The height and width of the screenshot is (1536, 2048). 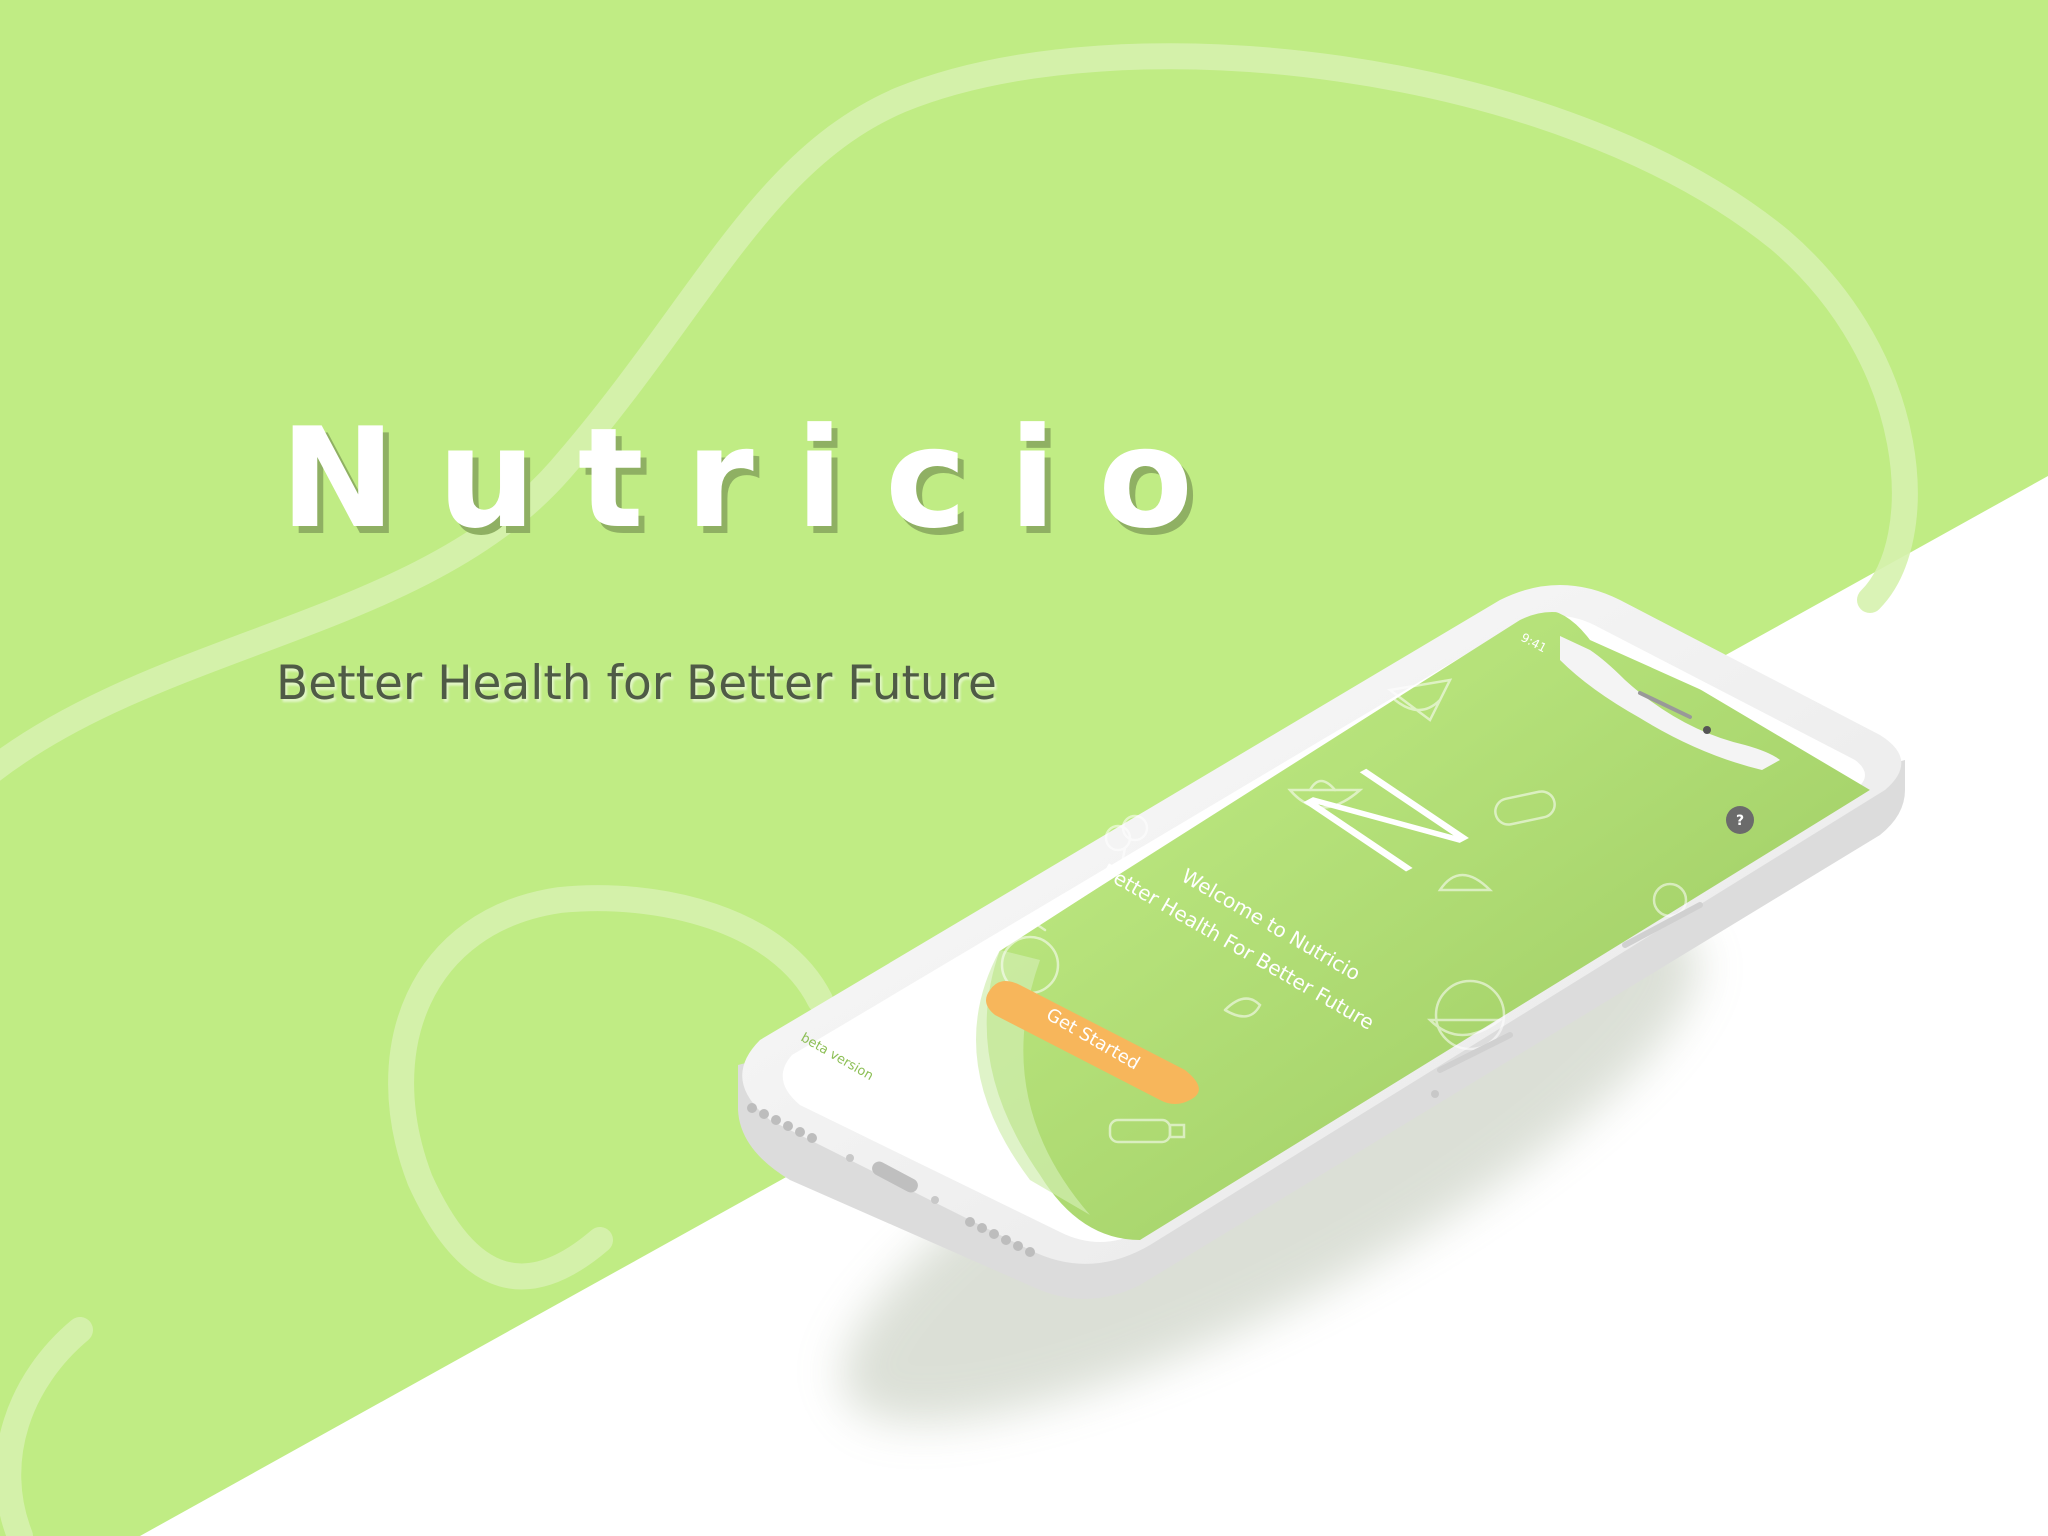 What do you see at coordinates (1435, 1094) in the screenshot?
I see `side-switch` at bounding box center [1435, 1094].